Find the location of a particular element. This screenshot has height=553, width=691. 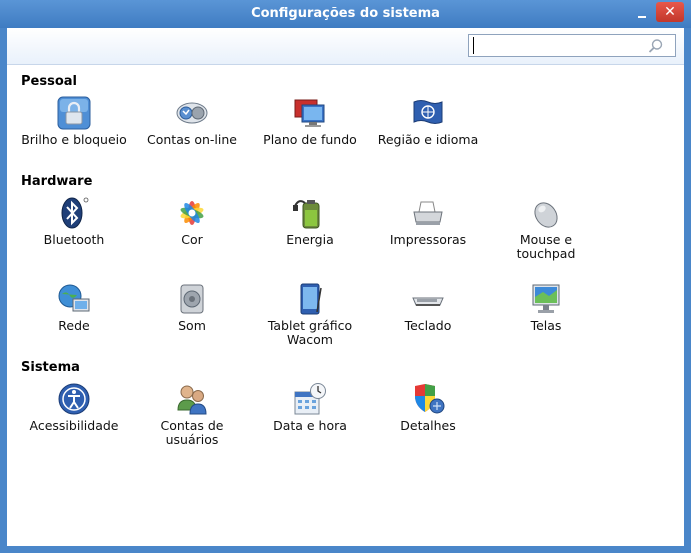

item-label: Som is located at coordinates (192, 325).